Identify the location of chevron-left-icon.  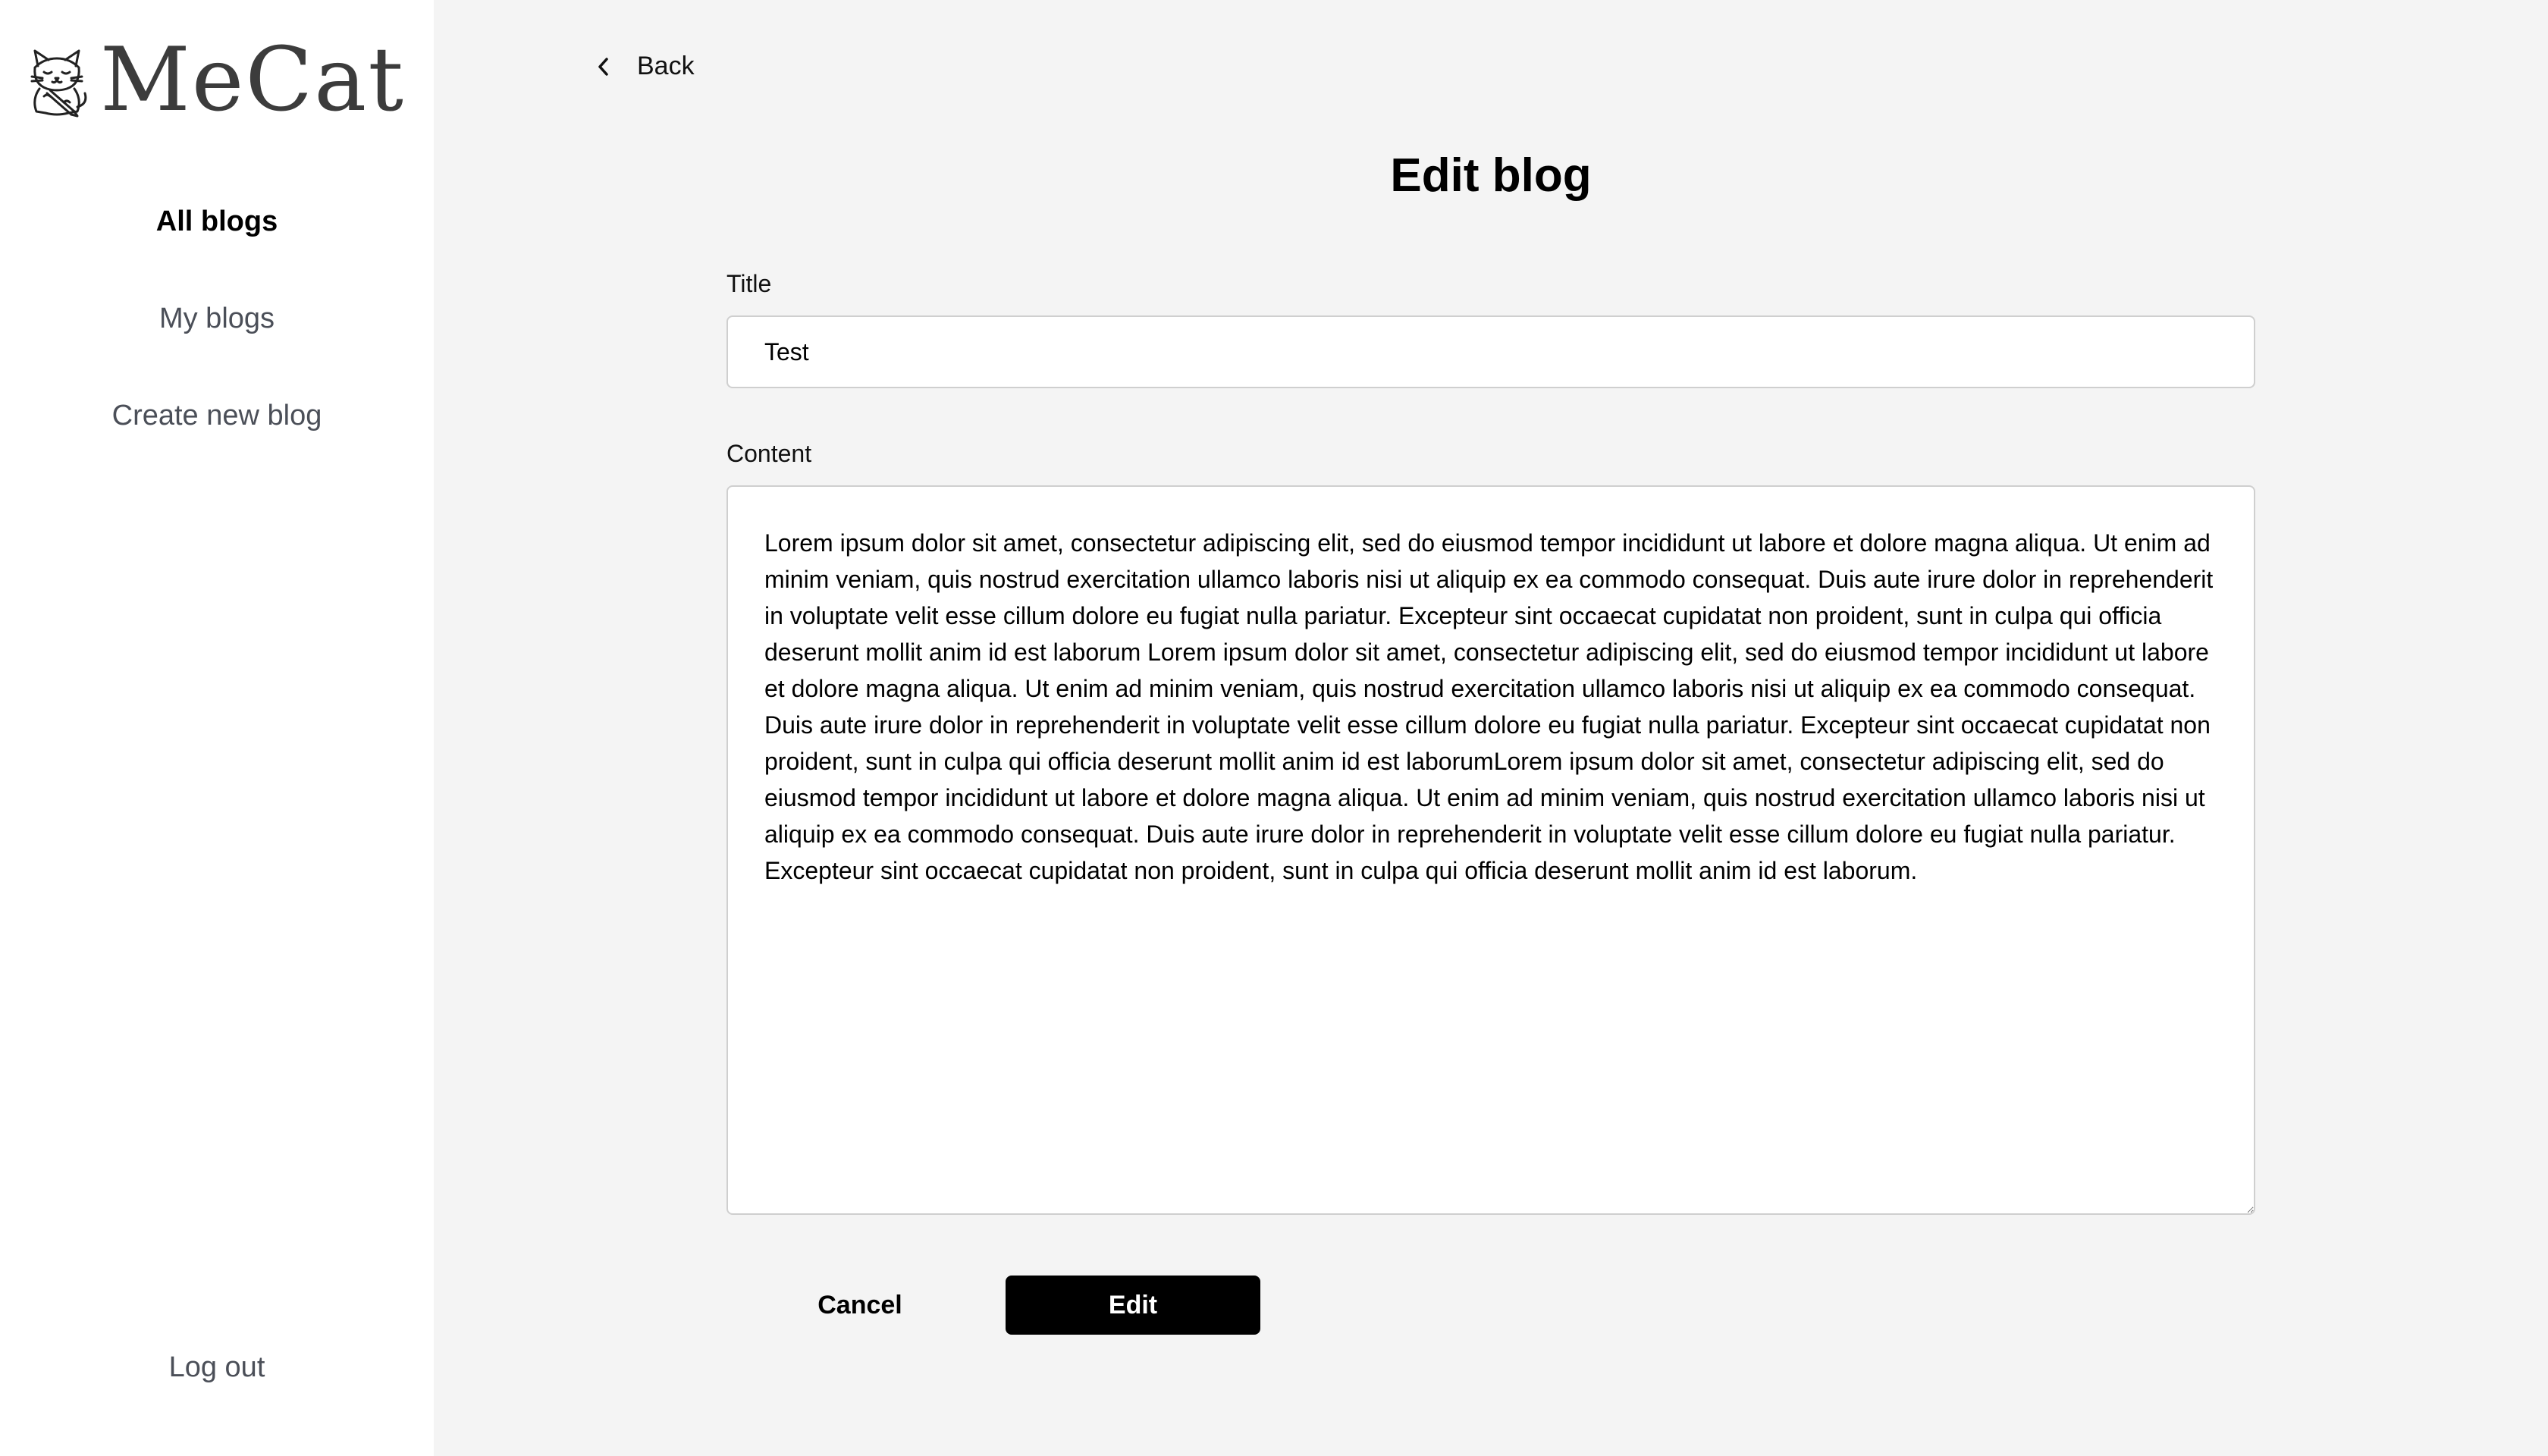
(603, 66).